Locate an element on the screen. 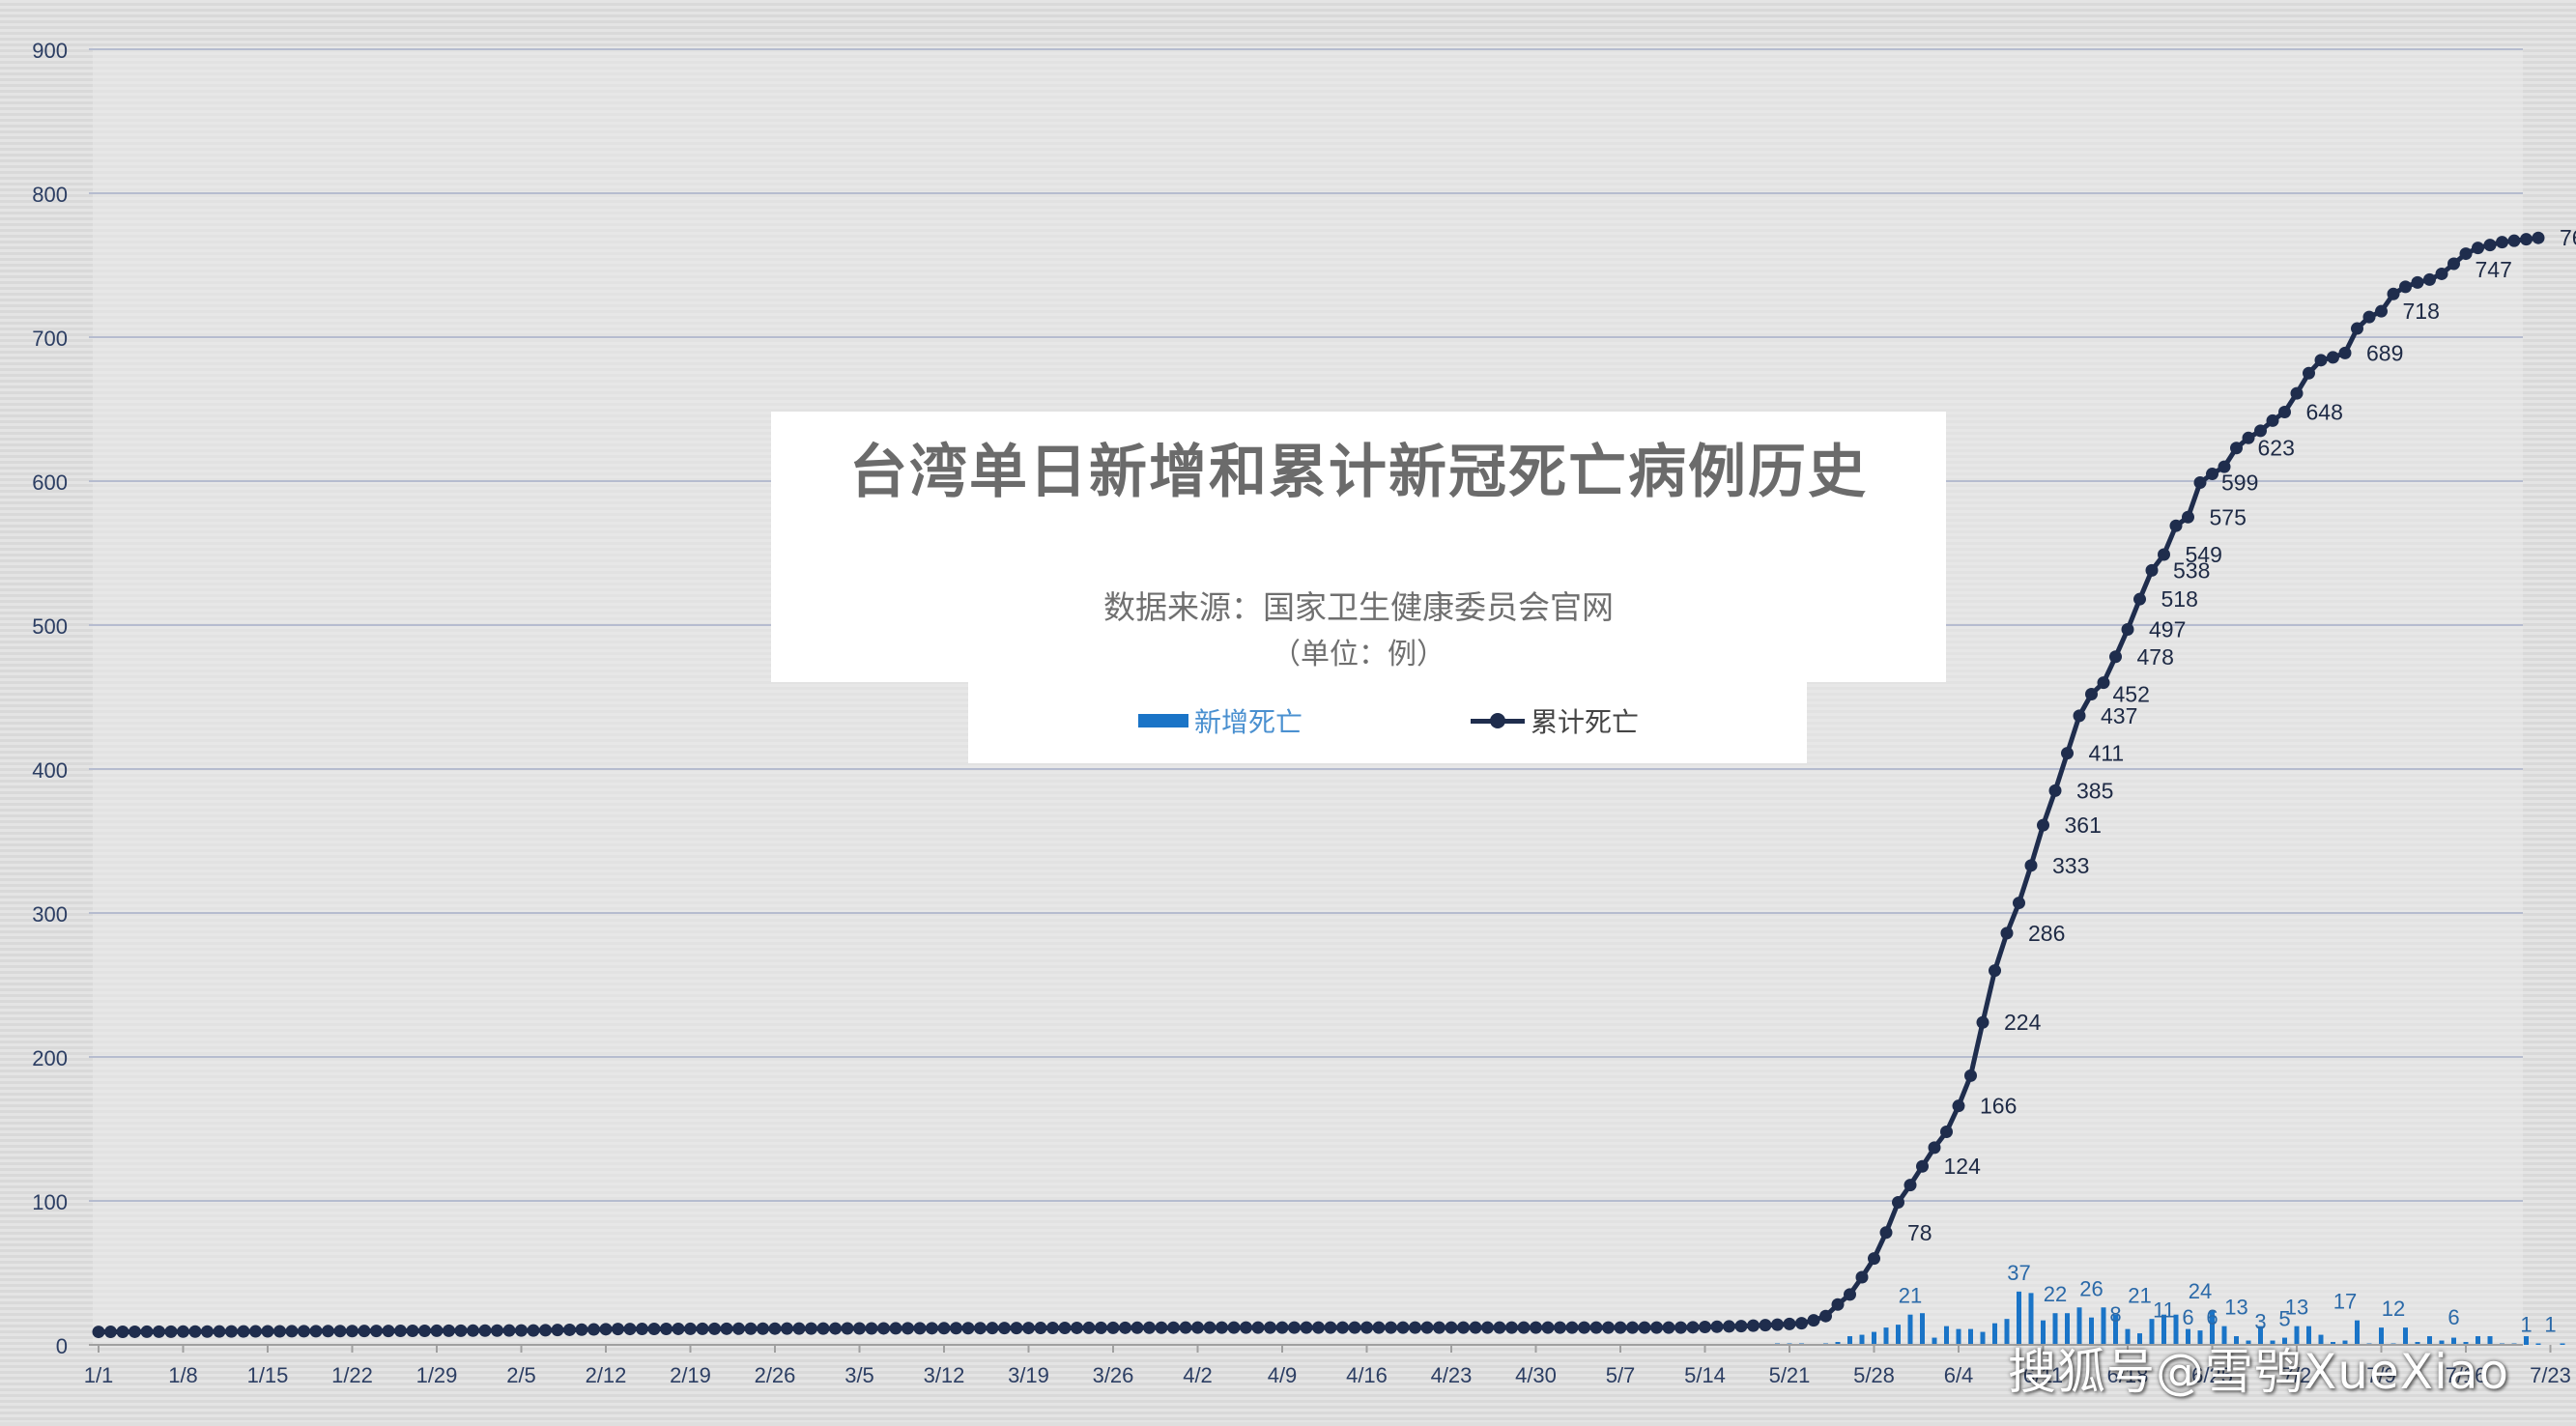 This screenshot has height=1426, width=2576. legend: 新增死亡 累计死亡 is located at coordinates (1388, 722).